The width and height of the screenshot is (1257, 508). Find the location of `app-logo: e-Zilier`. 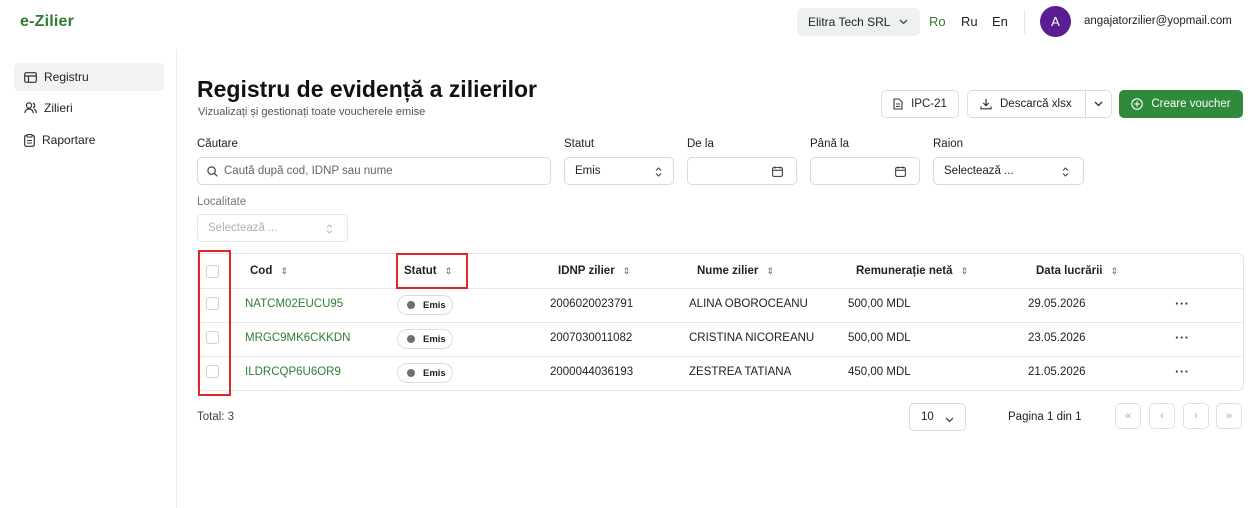

app-logo: e-Zilier is located at coordinates (47, 22).